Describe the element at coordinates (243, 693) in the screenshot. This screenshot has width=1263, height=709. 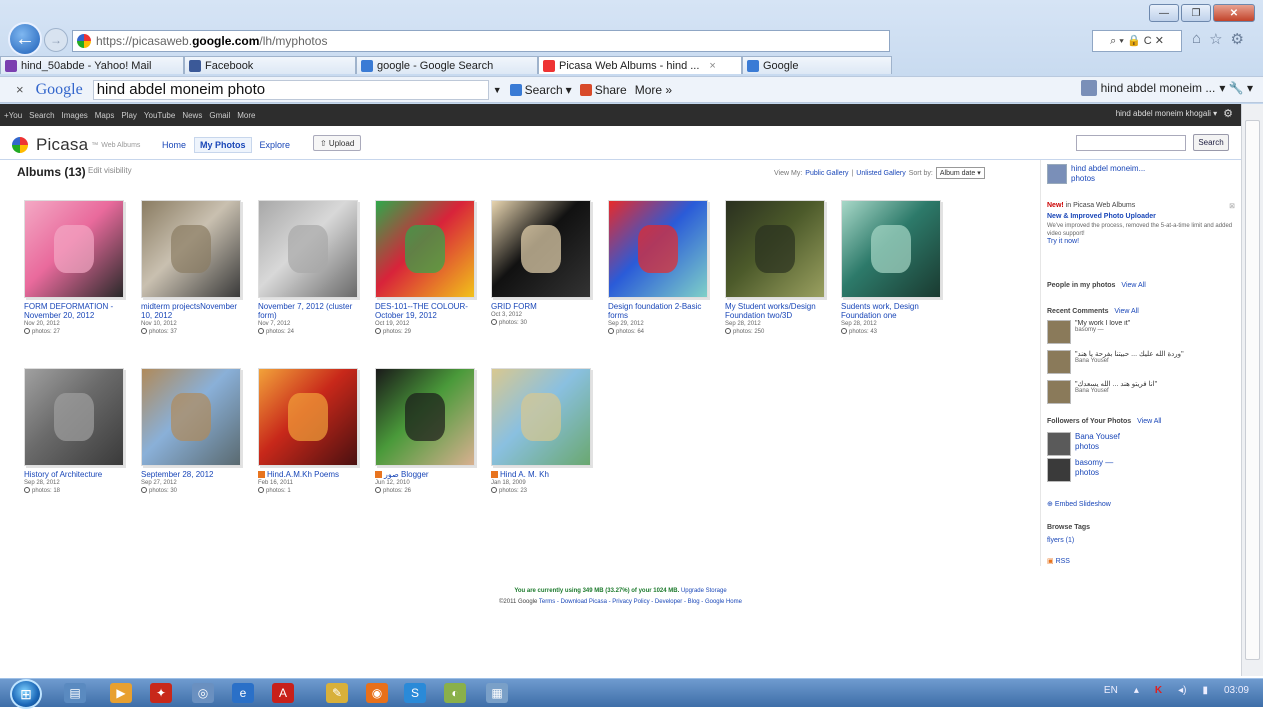
I see `taskbar-ie-icon: e` at that location.